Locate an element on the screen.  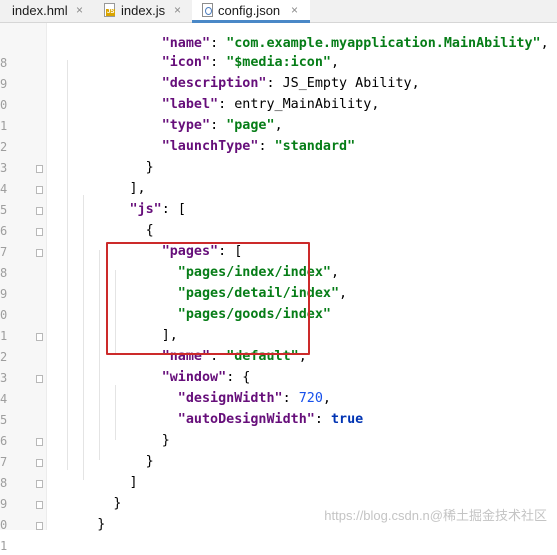
json-punctuation: entry_MainAbility is located at coordinates (303, 104).